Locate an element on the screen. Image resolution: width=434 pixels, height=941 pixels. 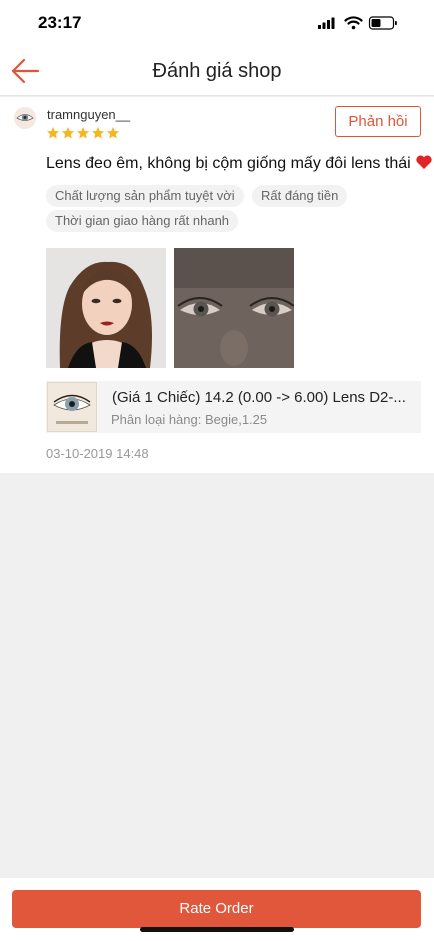
rating-stars is located at coordinates (83, 134).